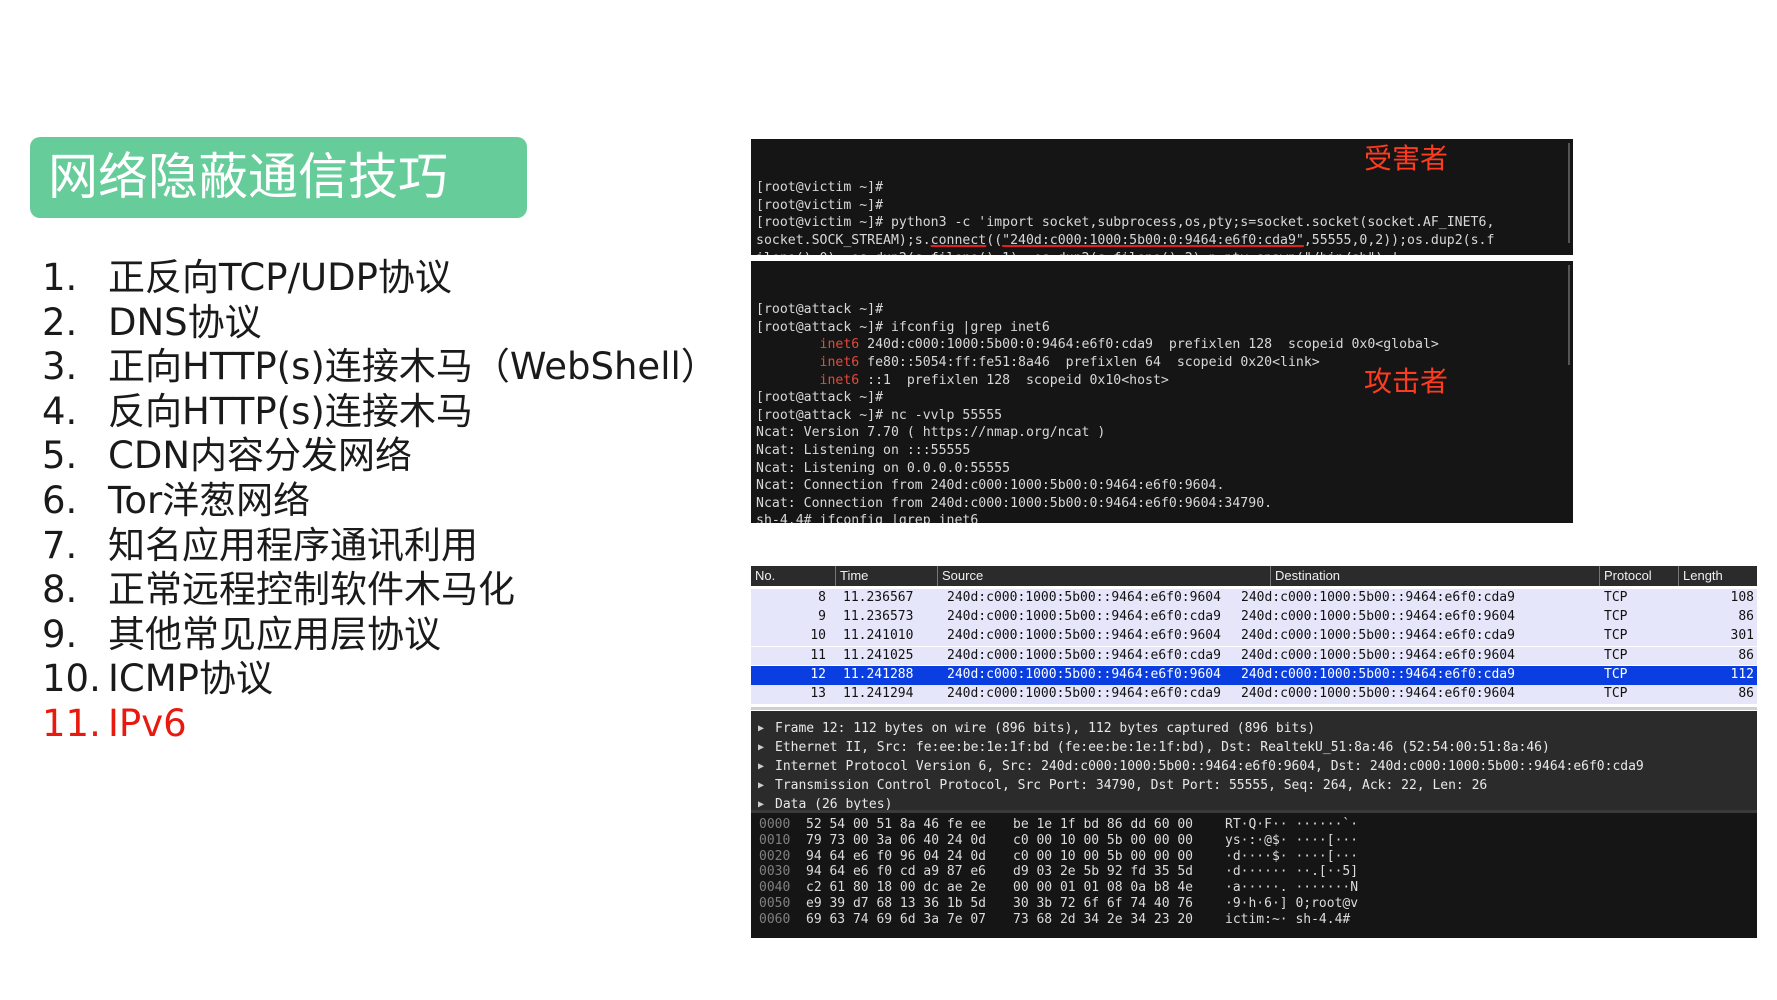 This screenshot has height=1000, width=1777. I want to click on packet-length: 112, so click(1742, 674).